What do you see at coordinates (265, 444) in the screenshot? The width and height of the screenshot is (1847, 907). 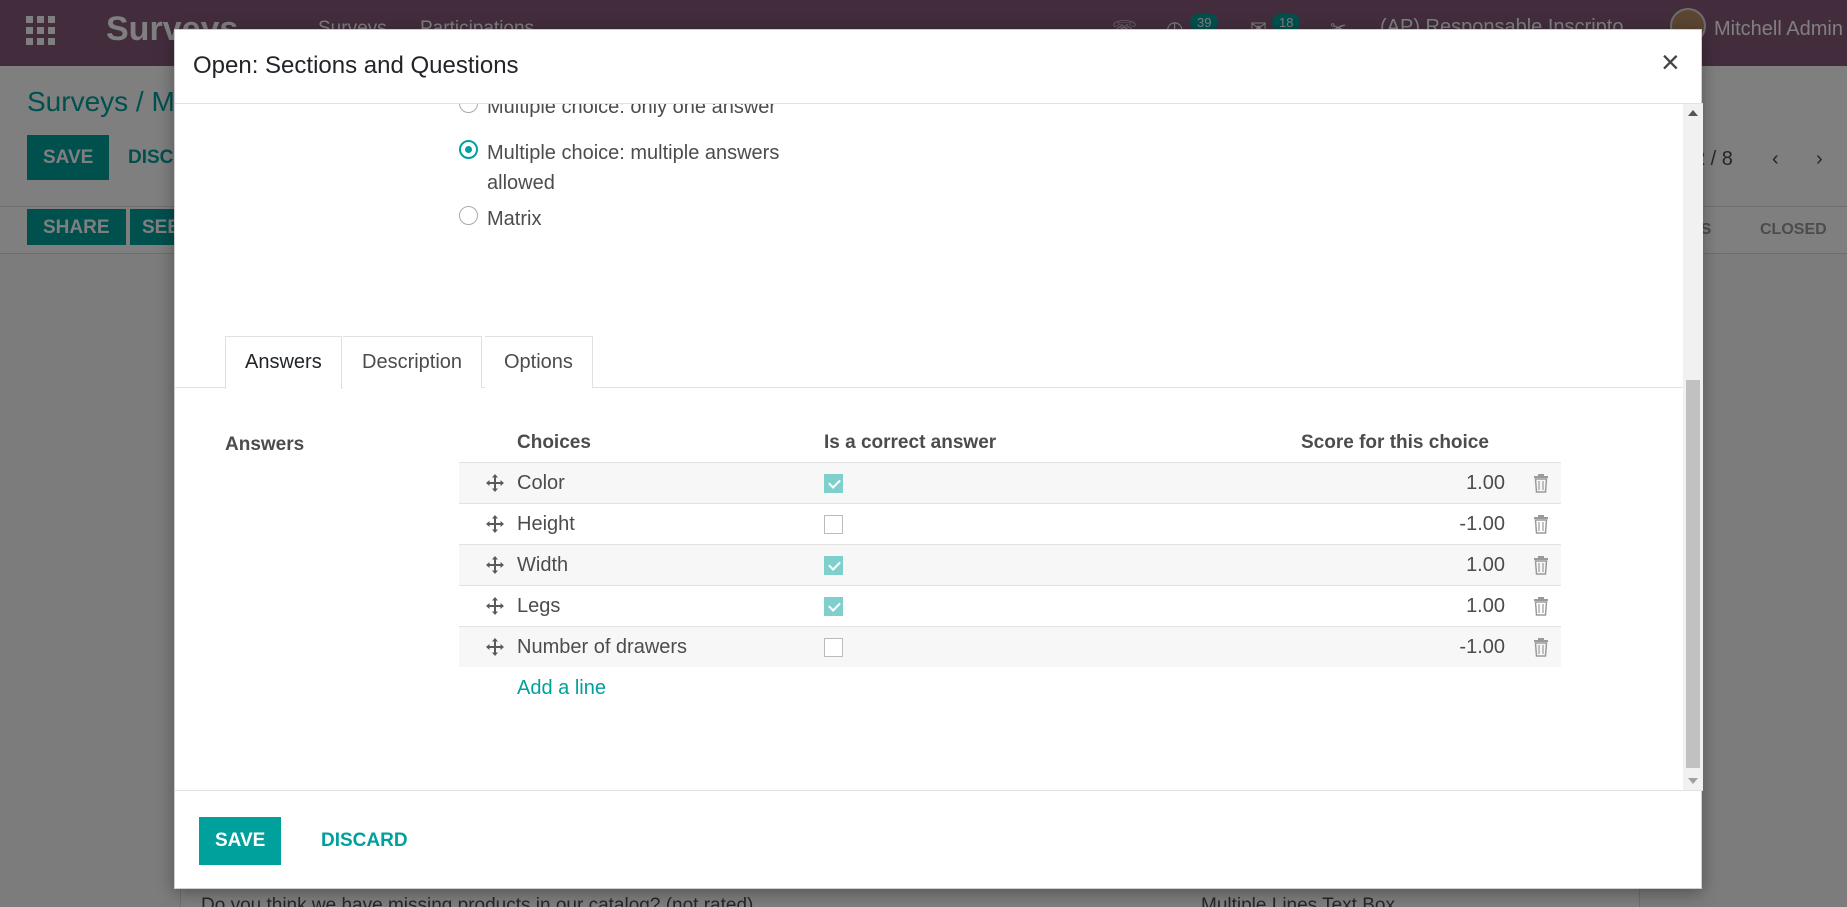 I see `answers-field-label: Answers` at bounding box center [265, 444].